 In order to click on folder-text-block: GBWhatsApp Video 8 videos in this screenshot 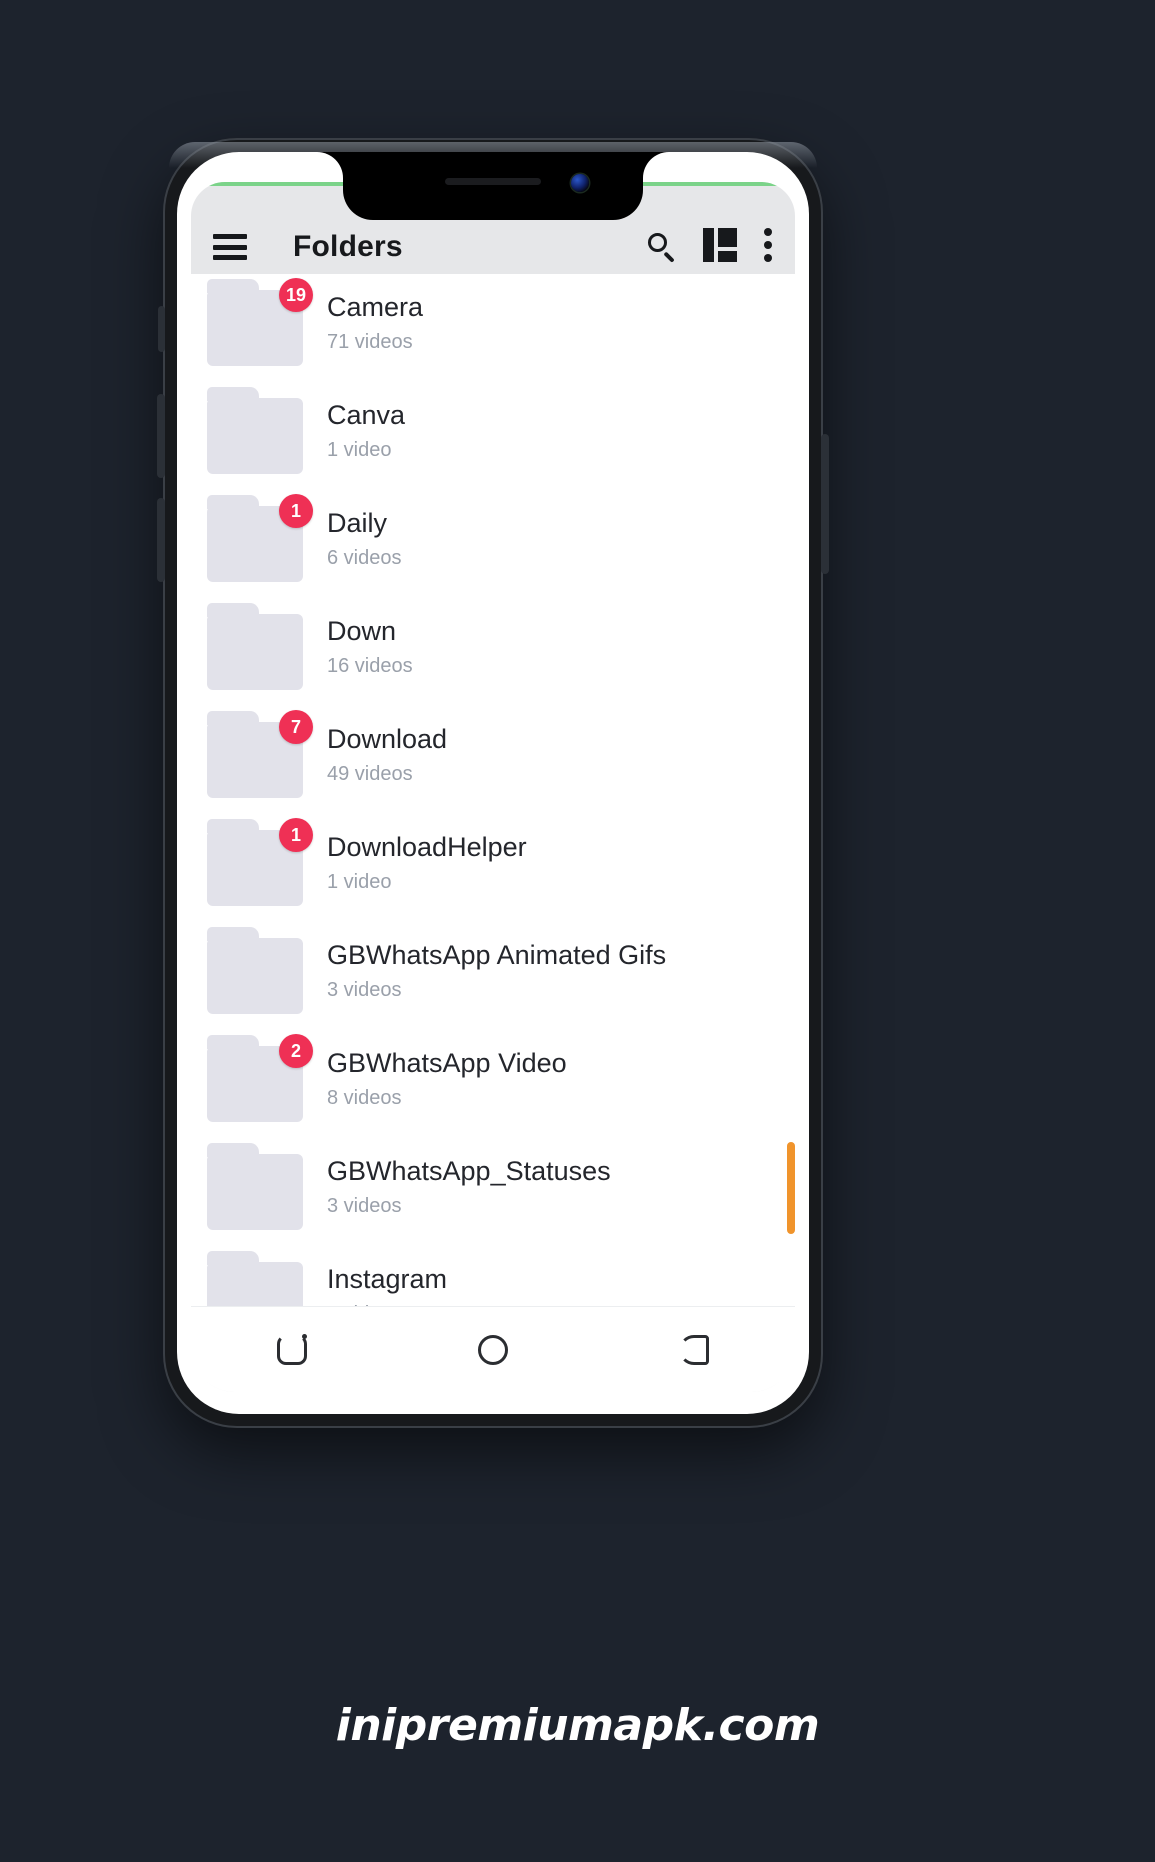, I will do `click(552, 1070)`.